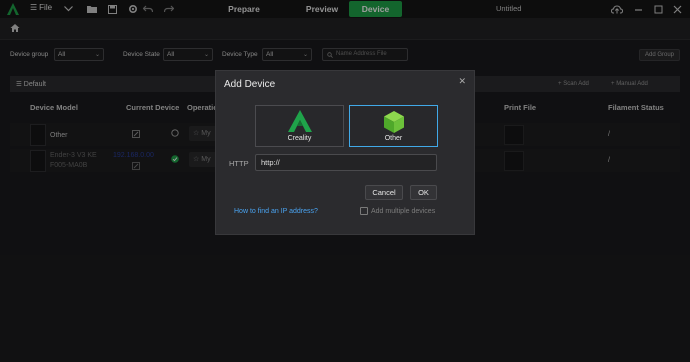 This screenshot has width=690, height=362. Describe the element at coordinates (276, 211) in the screenshot. I see `find-ip-help-link: How to find an IP address?` at that location.